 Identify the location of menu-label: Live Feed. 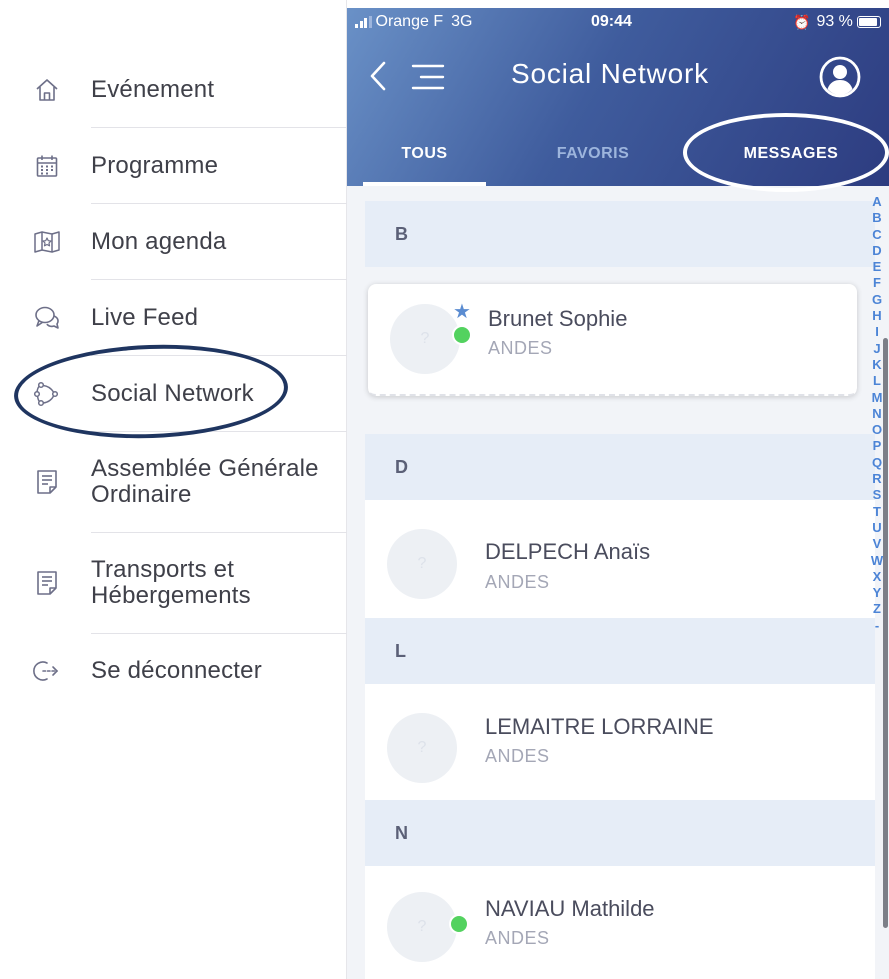
(145, 317).